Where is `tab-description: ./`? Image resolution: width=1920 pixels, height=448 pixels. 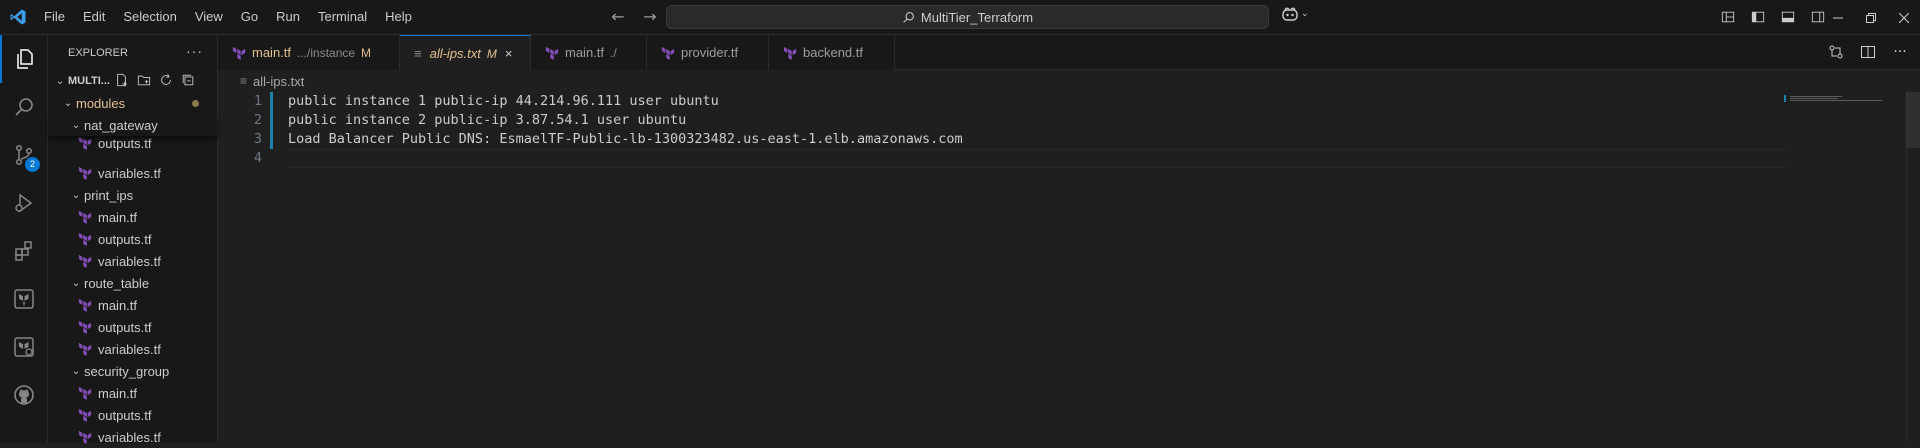 tab-description: ./ is located at coordinates (613, 52).